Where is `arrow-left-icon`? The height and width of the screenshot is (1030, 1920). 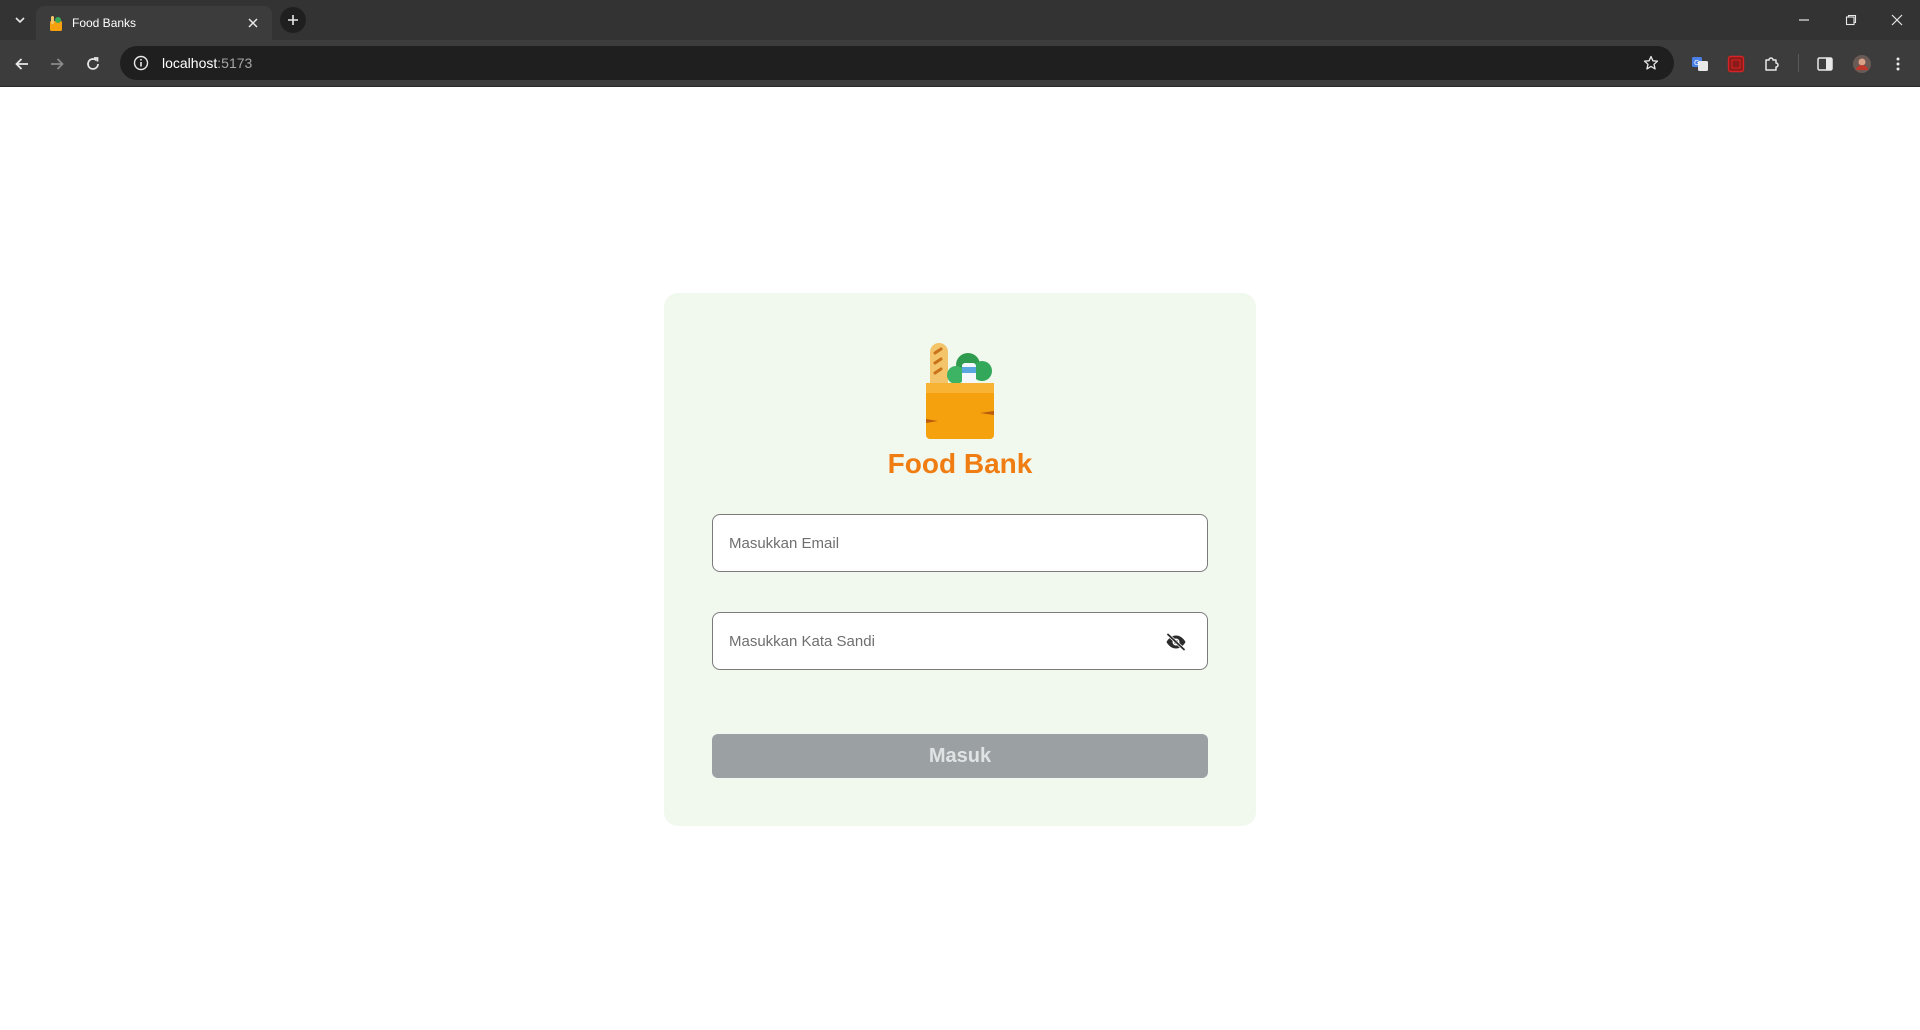
arrow-left-icon is located at coordinates (21, 64).